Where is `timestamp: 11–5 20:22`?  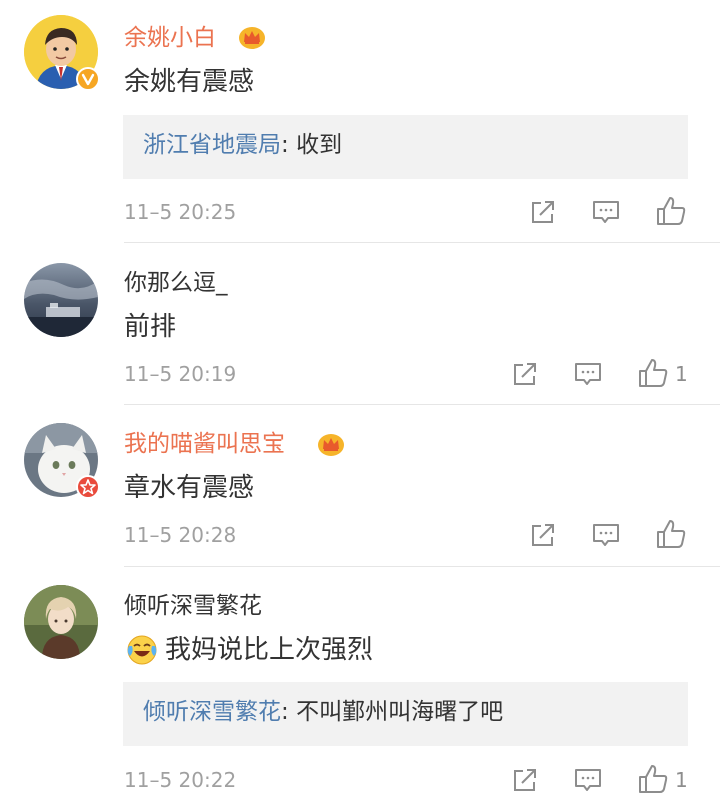
timestamp: 11–5 20:22 is located at coordinates (180, 780).